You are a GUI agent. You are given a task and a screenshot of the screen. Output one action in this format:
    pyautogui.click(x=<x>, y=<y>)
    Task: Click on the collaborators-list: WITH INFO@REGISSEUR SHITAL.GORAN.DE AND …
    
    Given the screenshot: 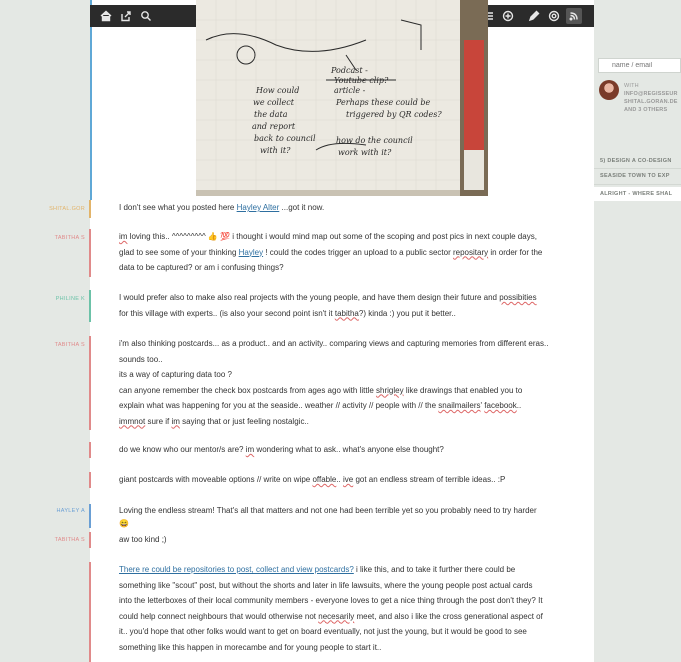 What is the action you would take?
    pyautogui.click(x=651, y=98)
    